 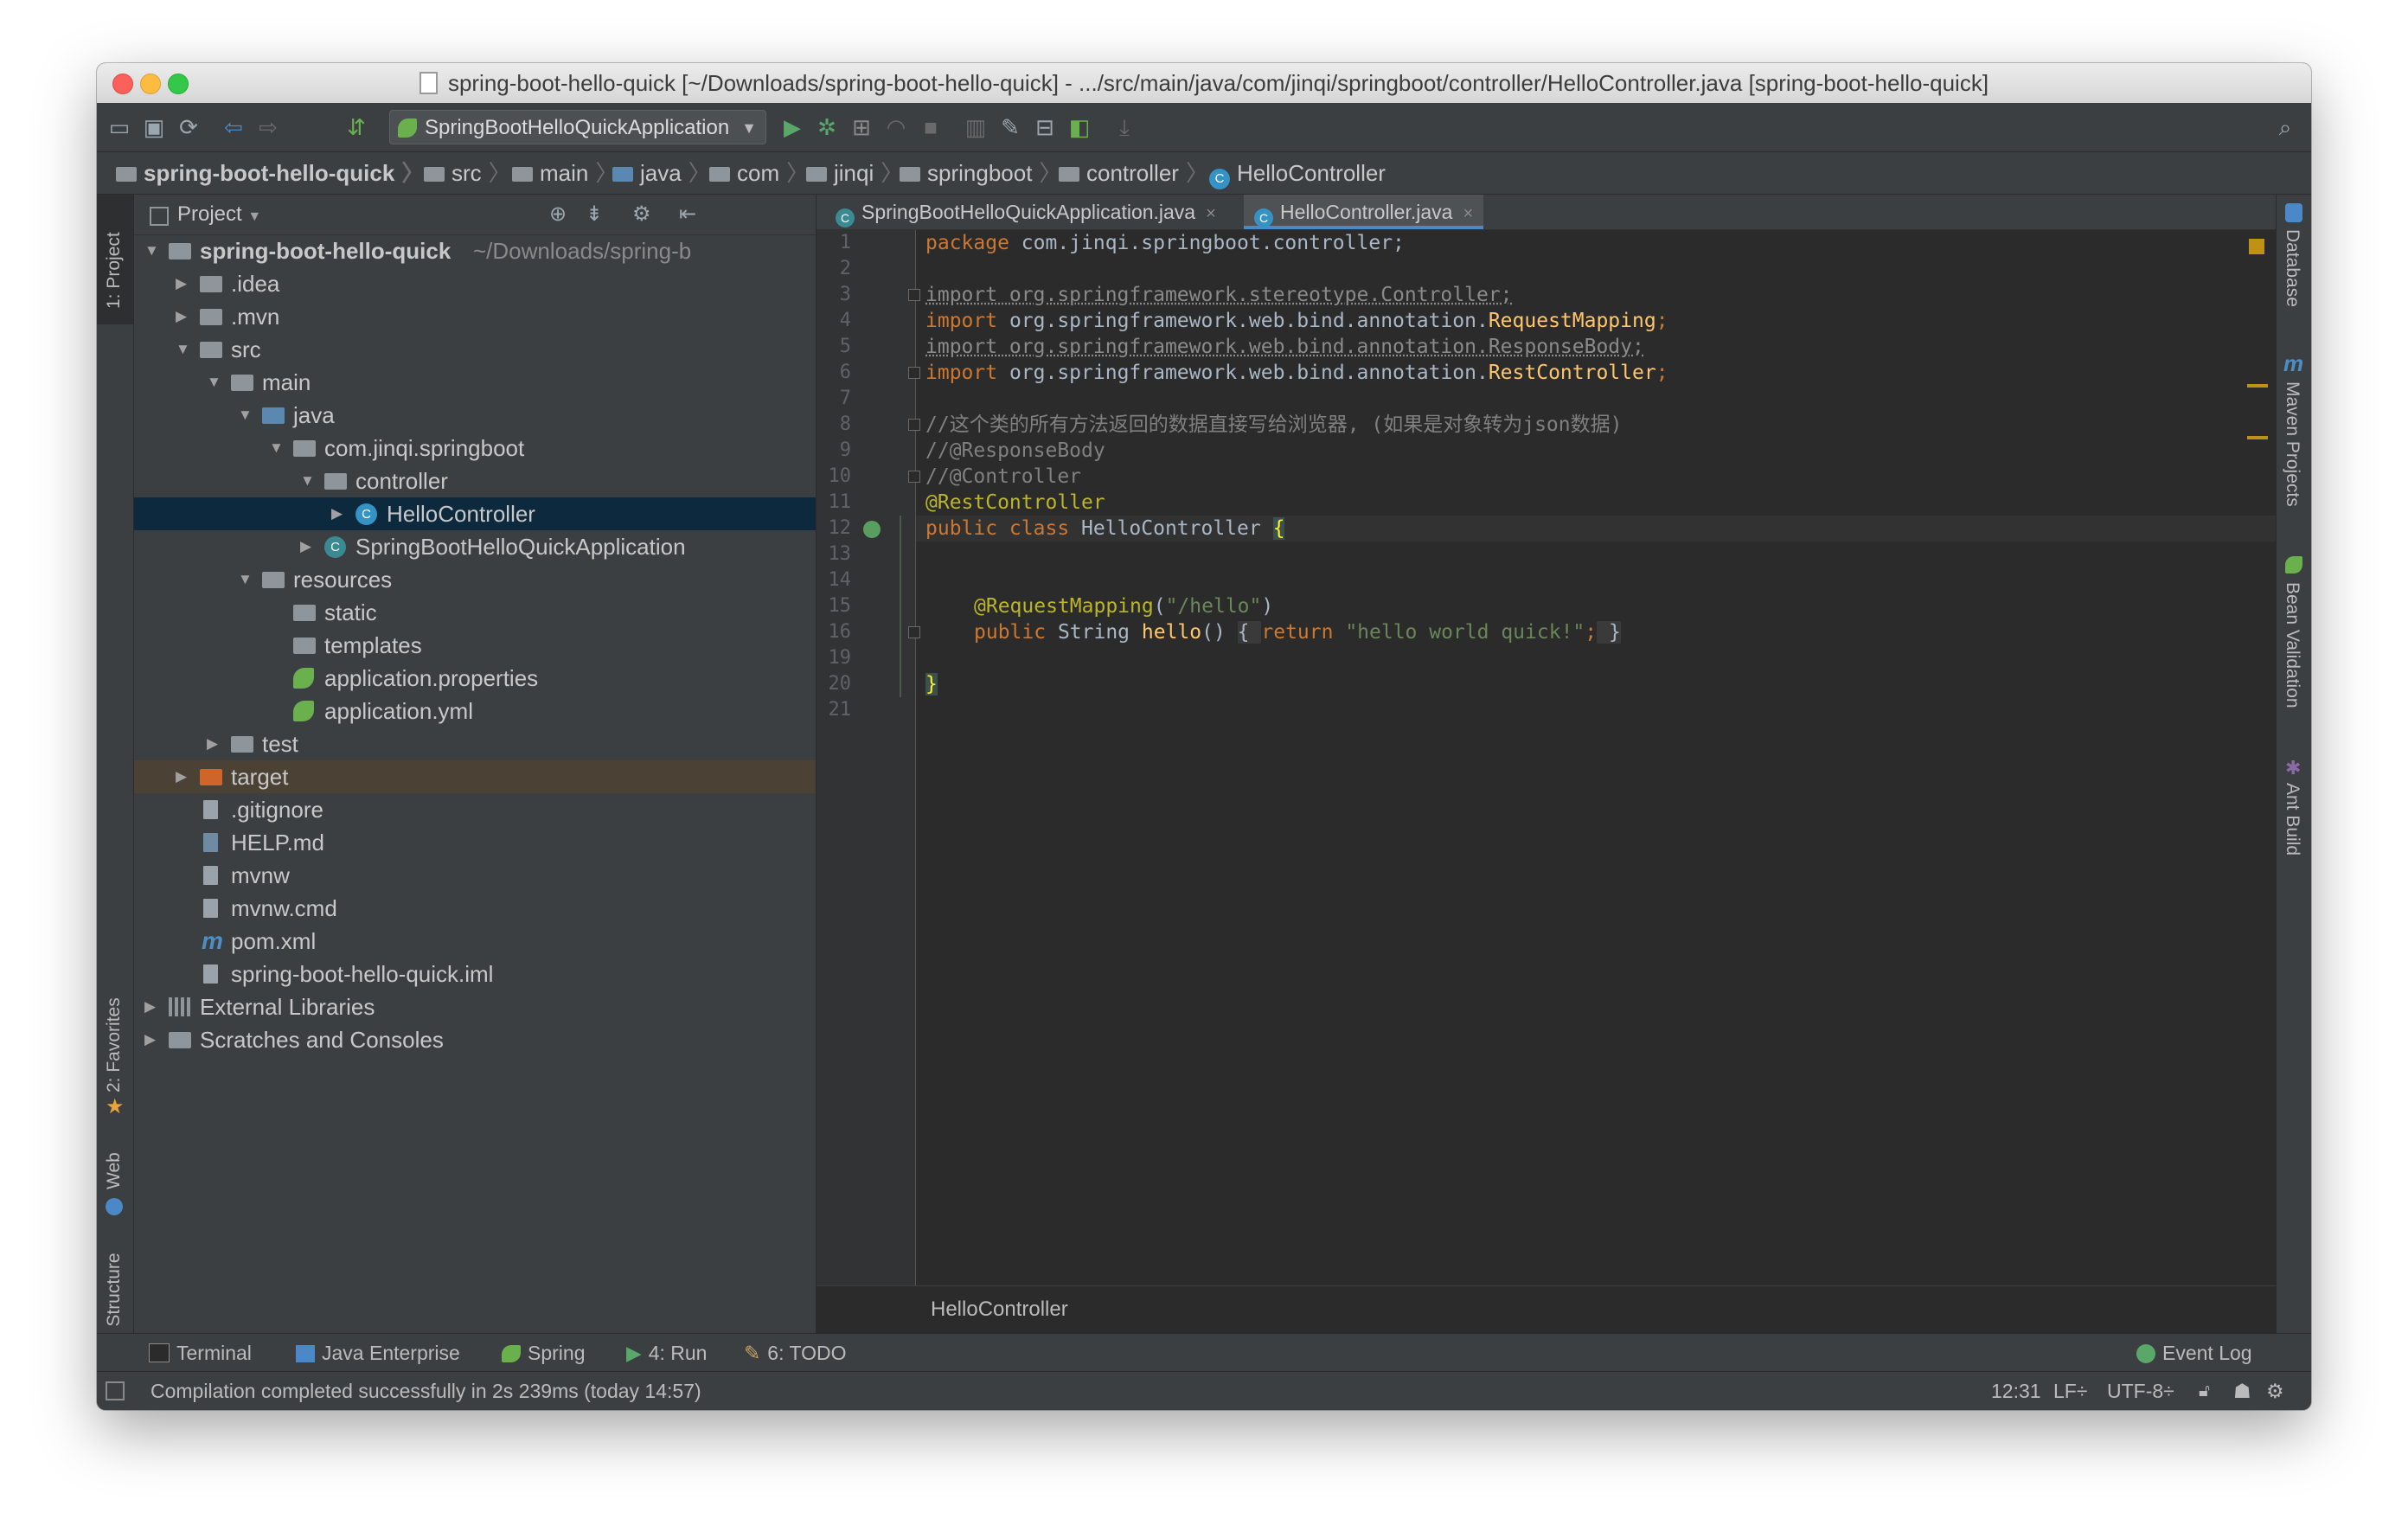 What do you see at coordinates (475, 974) in the screenshot?
I see `tree-item-iml: spring-boot-hello-quick.iml` at bounding box center [475, 974].